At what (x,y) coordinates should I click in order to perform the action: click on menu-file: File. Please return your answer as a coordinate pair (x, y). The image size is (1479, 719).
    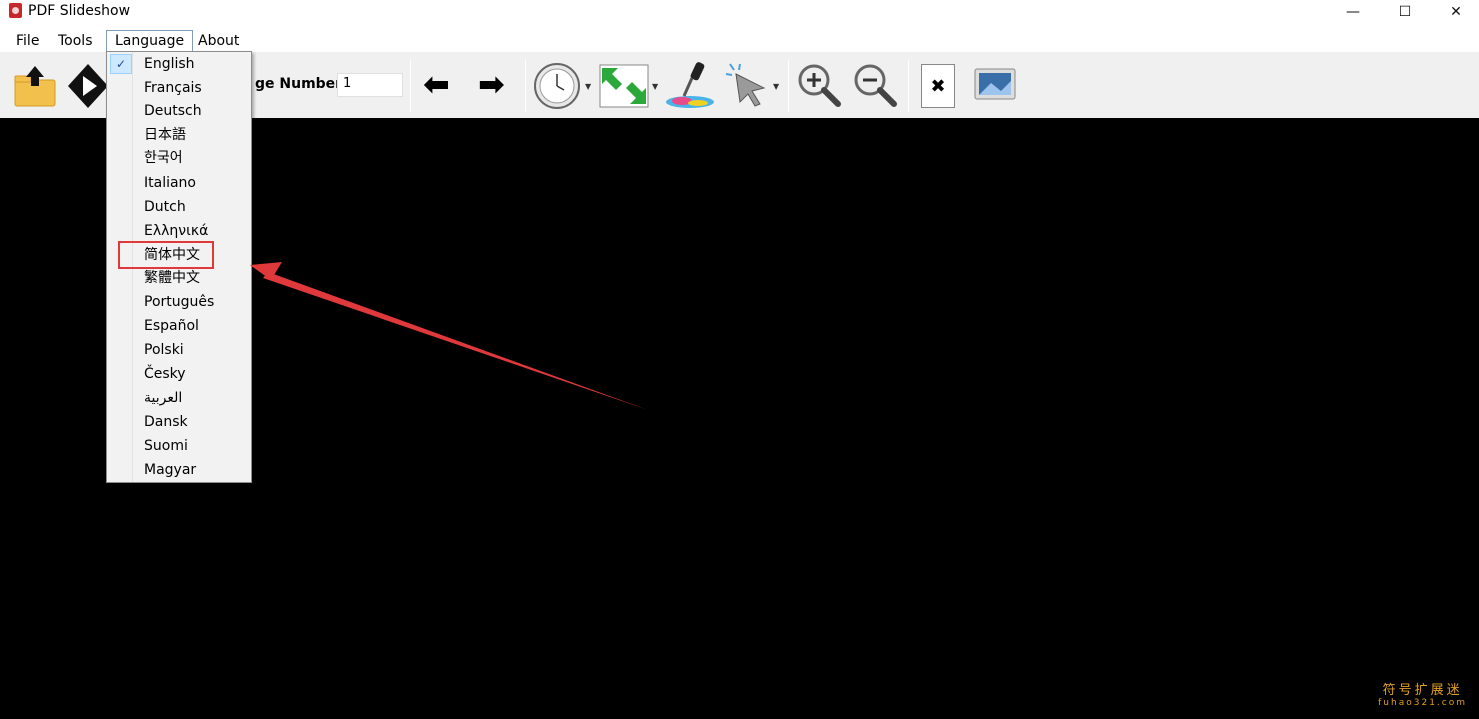
    Looking at the image, I should click on (27, 41).